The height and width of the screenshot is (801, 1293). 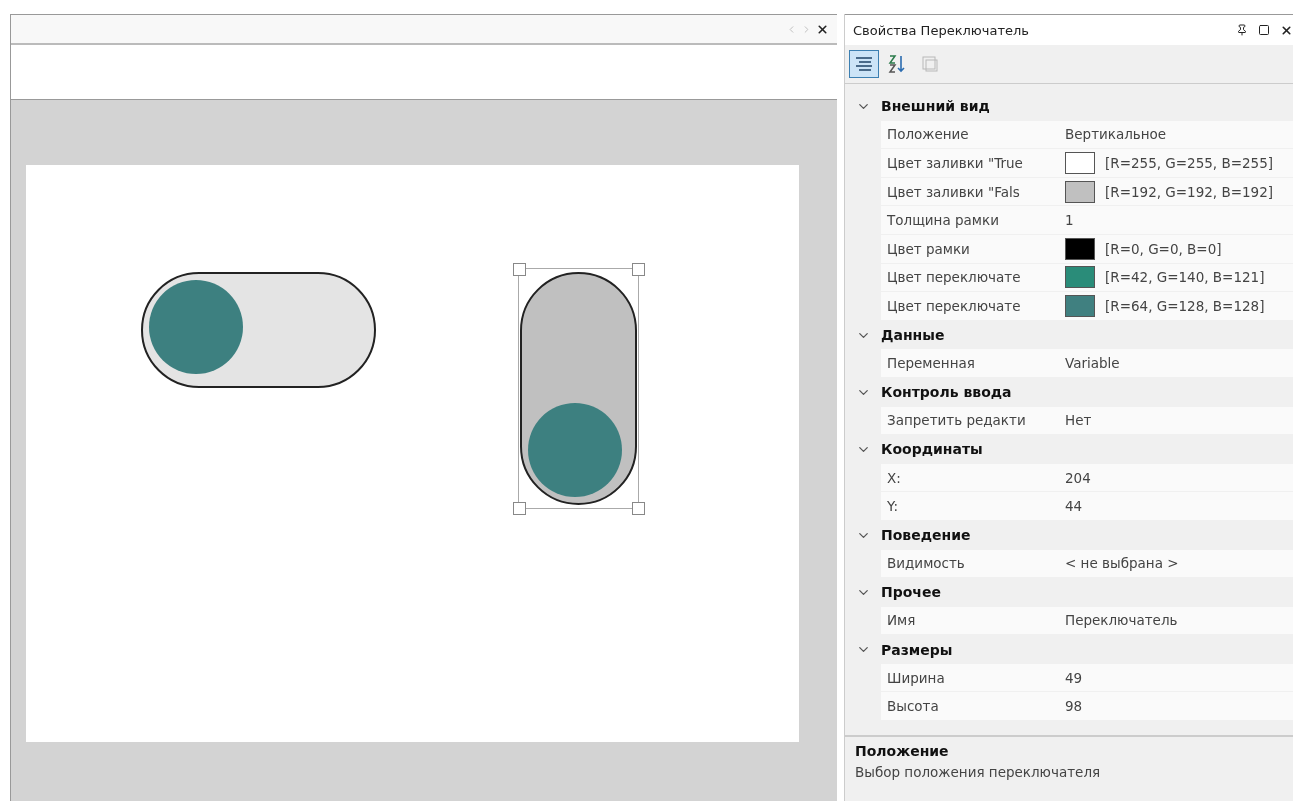 I want to click on property-name: Толщина рамки, so click(x=943, y=220).